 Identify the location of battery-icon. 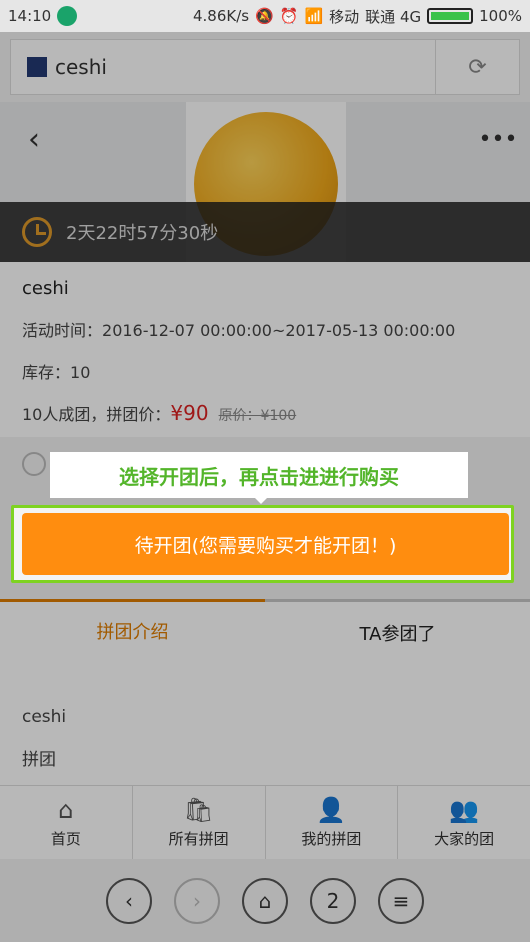
(450, 16).